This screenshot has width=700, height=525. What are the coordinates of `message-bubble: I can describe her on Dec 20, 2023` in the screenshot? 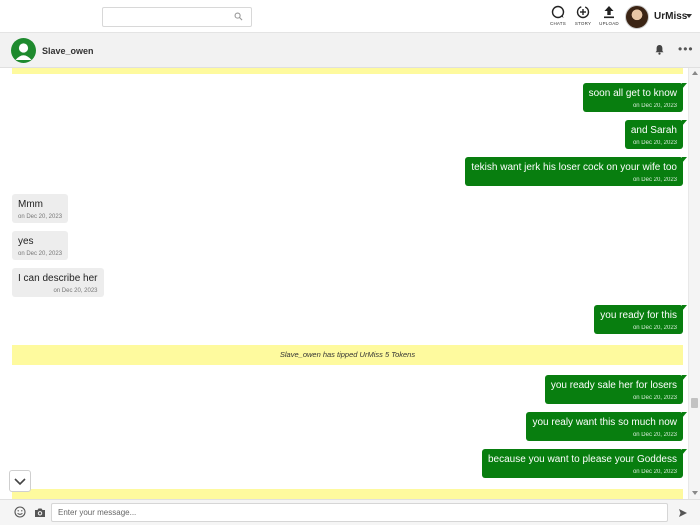 It's located at (58, 282).